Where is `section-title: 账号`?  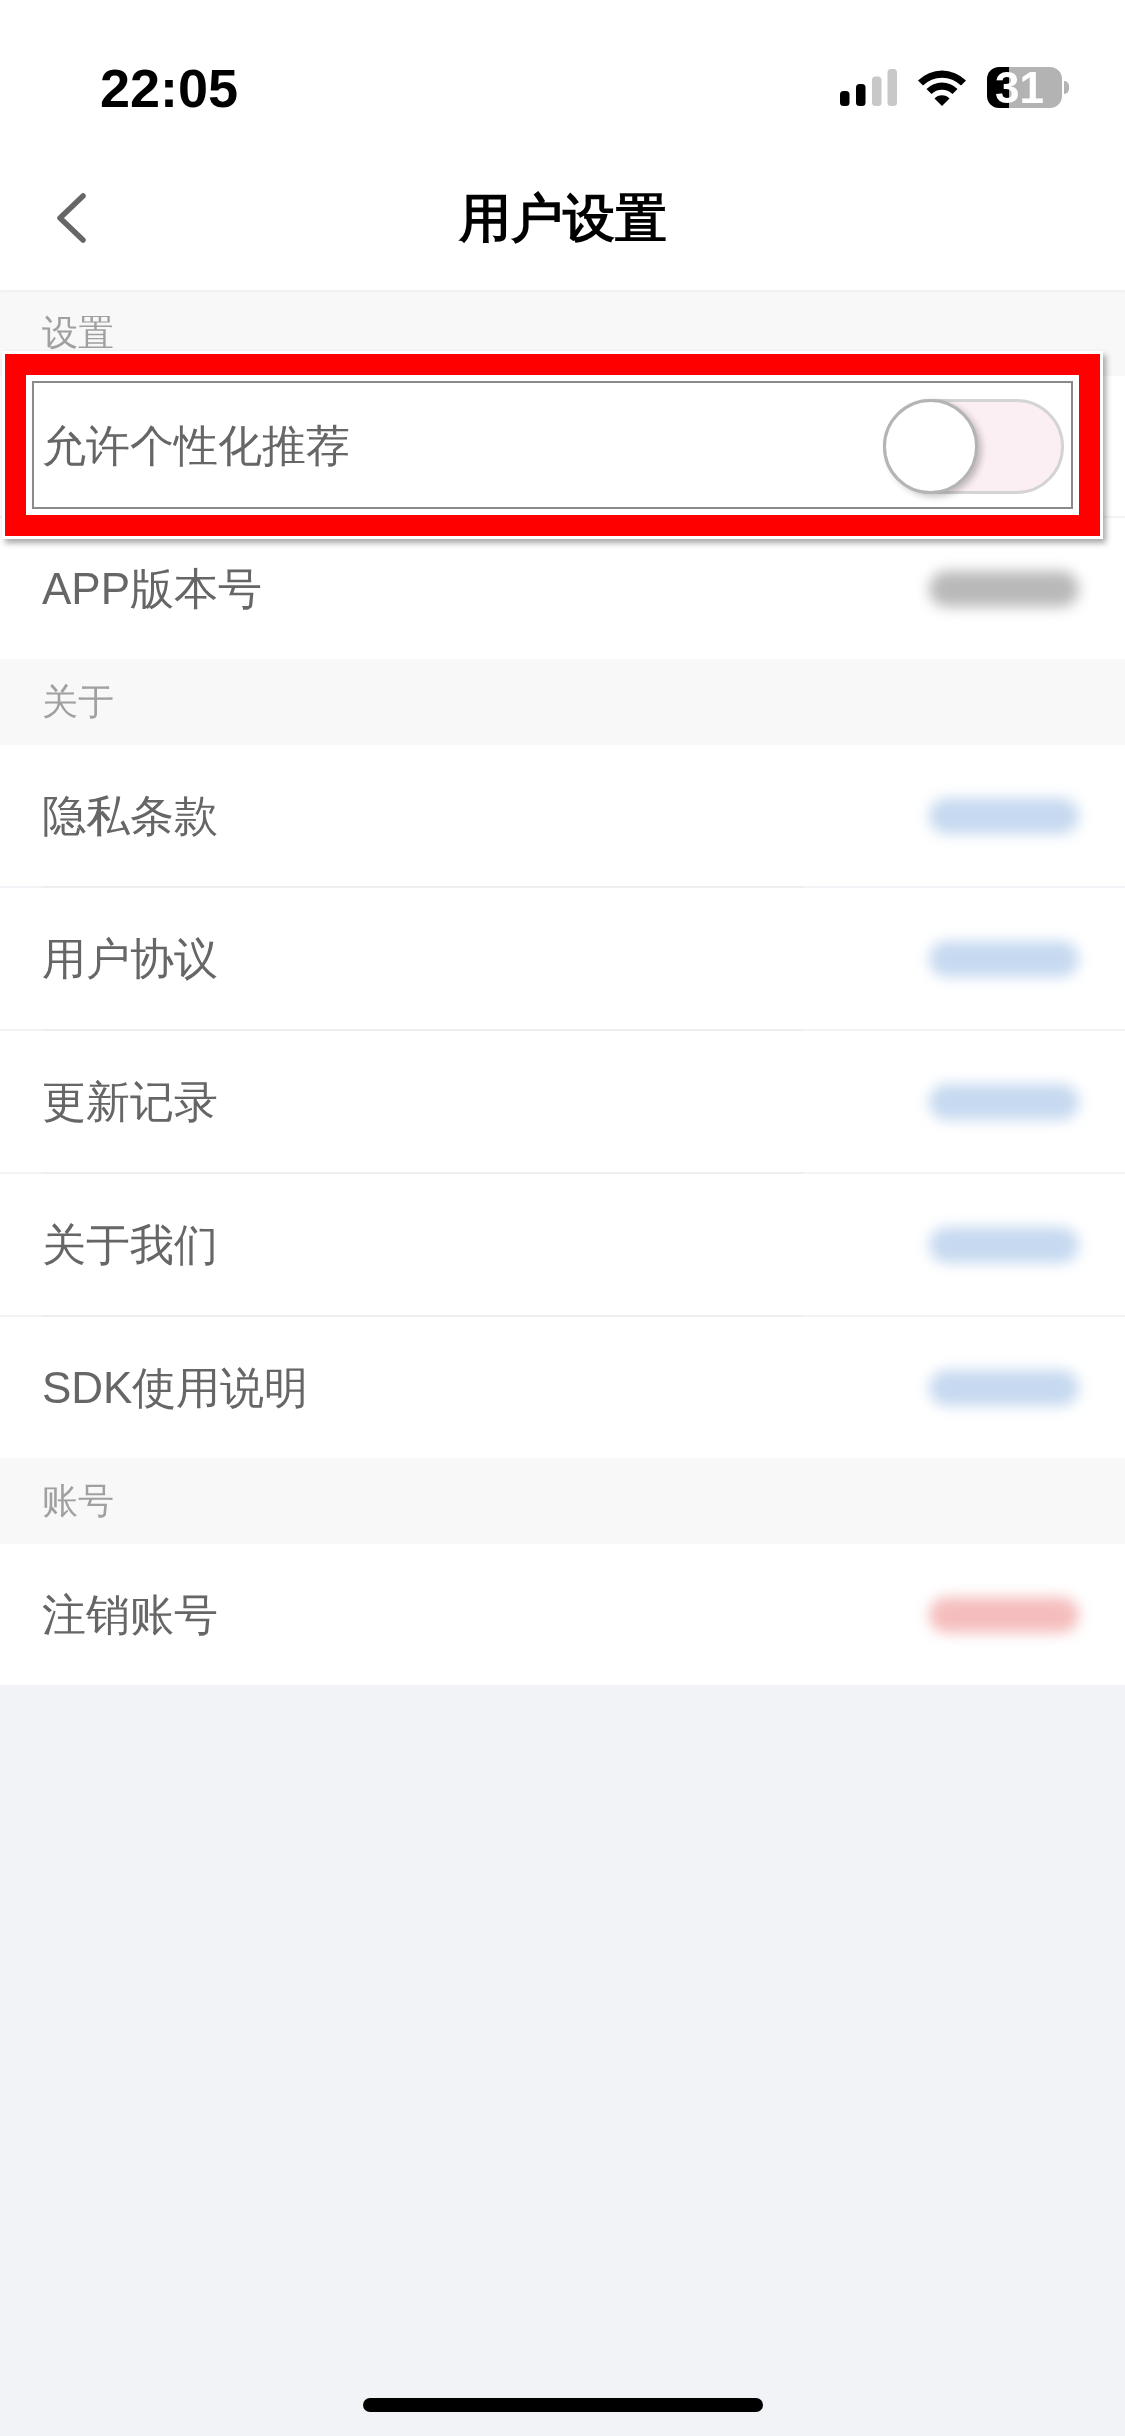 section-title: 账号 is located at coordinates (78, 1501).